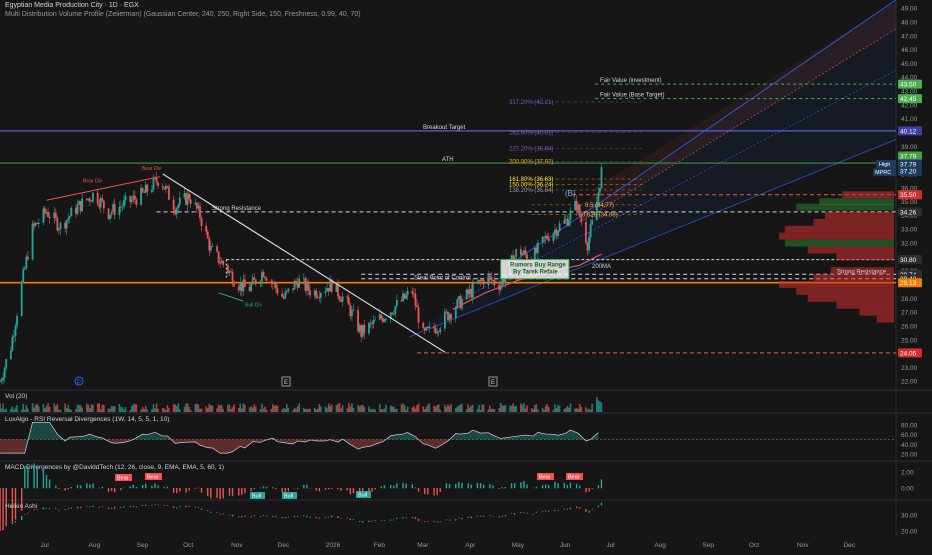 The width and height of the screenshot is (932, 555). What do you see at coordinates (708, 545) in the screenshot?
I see `time-tick-label: Sep` at bounding box center [708, 545].